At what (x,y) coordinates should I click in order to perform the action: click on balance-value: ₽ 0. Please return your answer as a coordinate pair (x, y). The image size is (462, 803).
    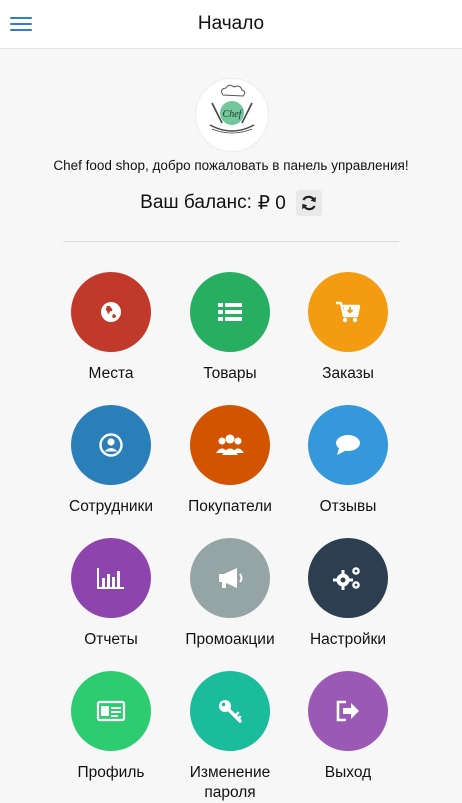
    Looking at the image, I should click on (271, 203).